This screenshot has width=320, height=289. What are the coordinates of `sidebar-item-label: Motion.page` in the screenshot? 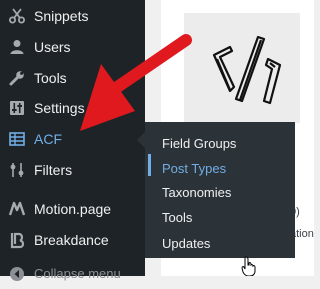 It's located at (73, 208).